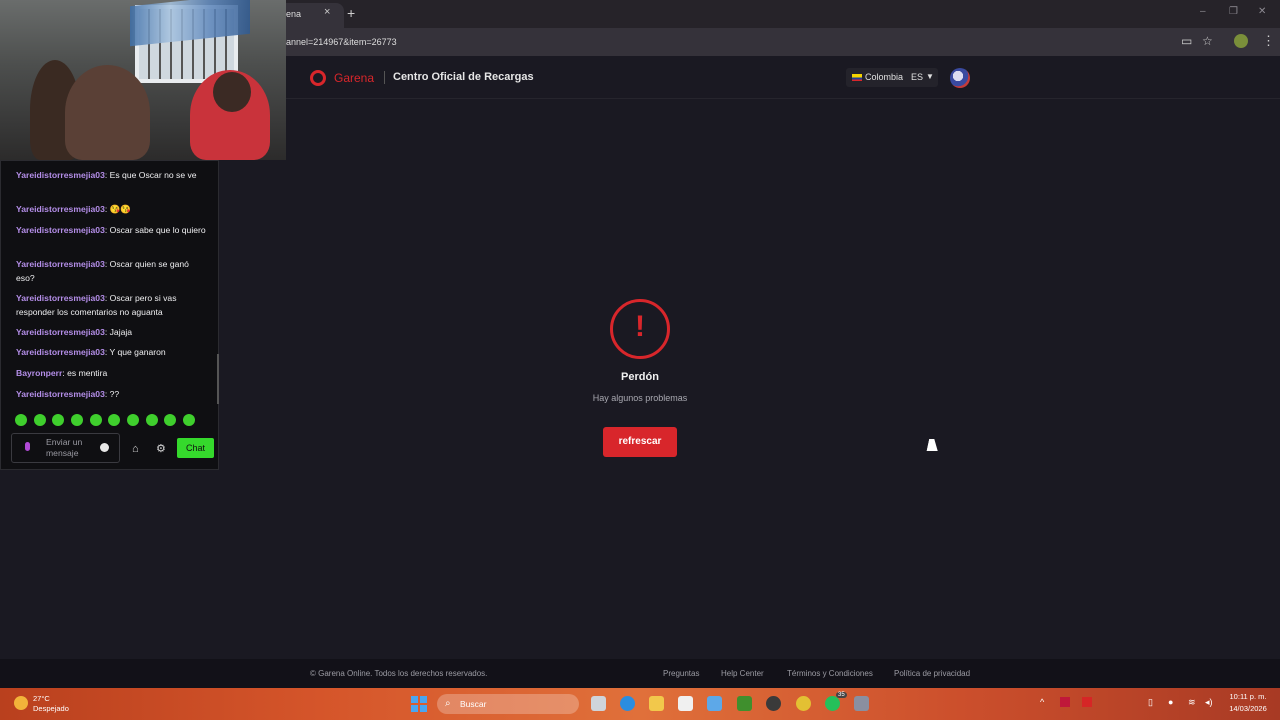 The width and height of the screenshot is (1280, 720). I want to click on chat-input: Enviar un mensaje, so click(65, 448).